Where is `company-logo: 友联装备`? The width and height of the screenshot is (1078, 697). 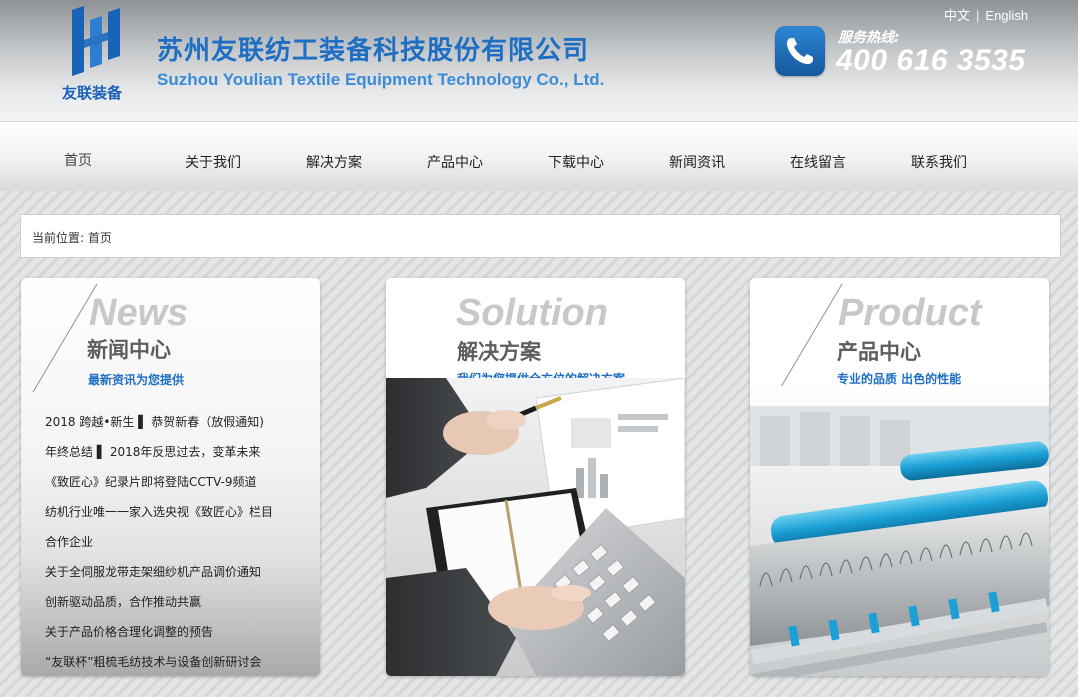
company-logo: 友联装备 is located at coordinates (99, 54).